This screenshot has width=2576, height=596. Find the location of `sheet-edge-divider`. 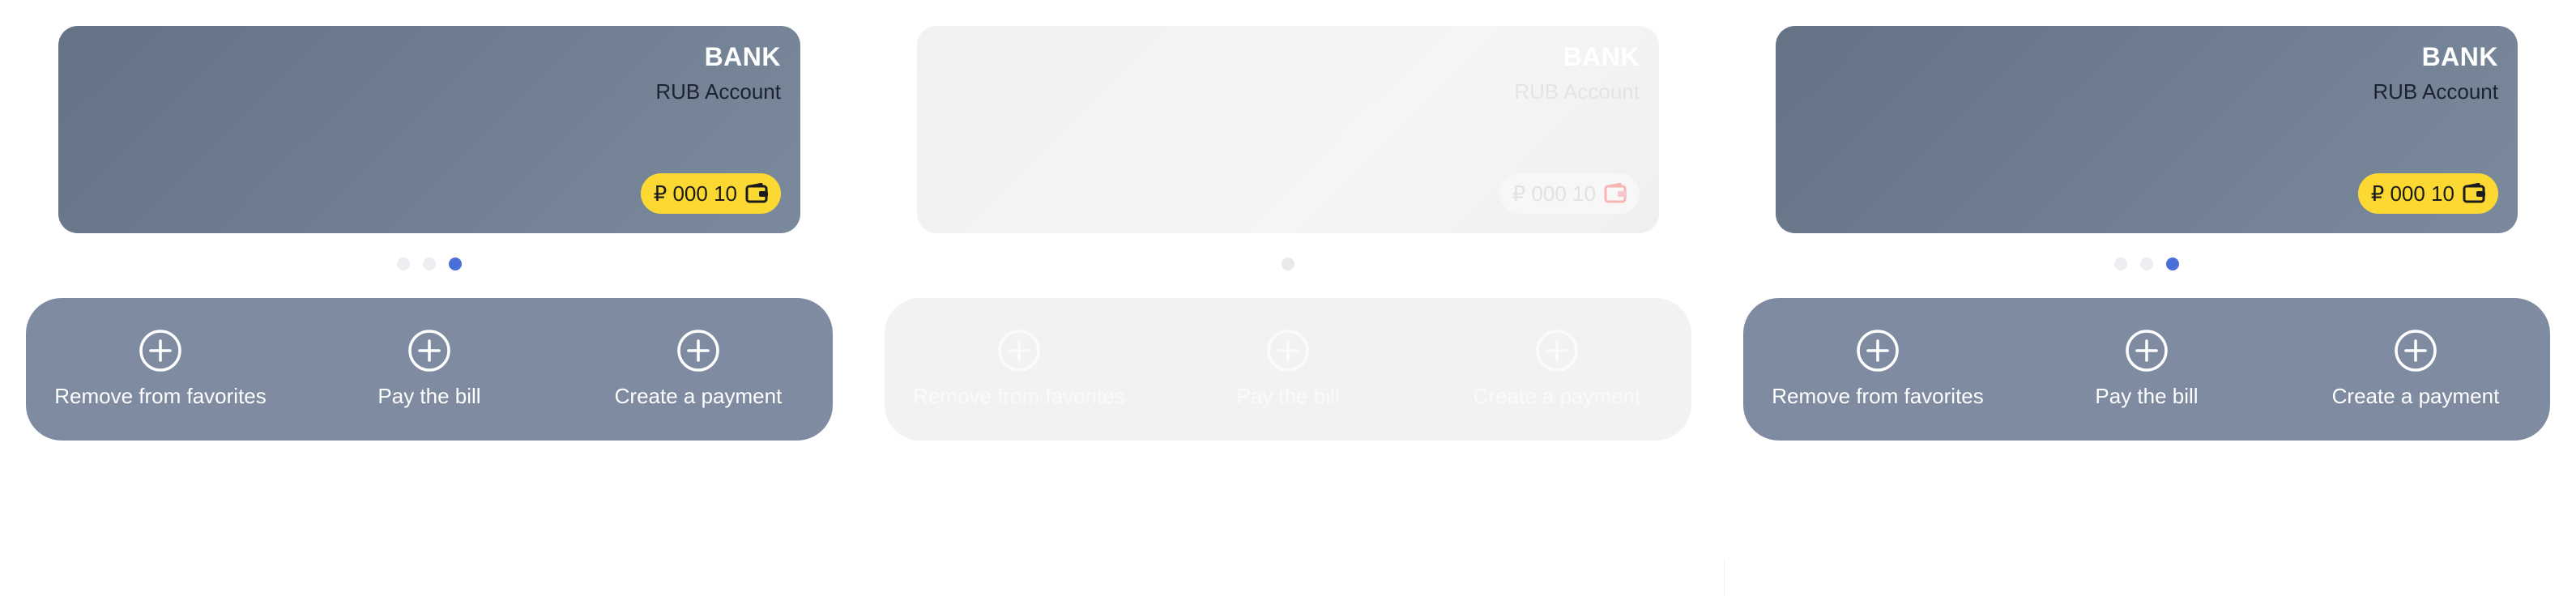

sheet-edge-divider is located at coordinates (1721, 577).